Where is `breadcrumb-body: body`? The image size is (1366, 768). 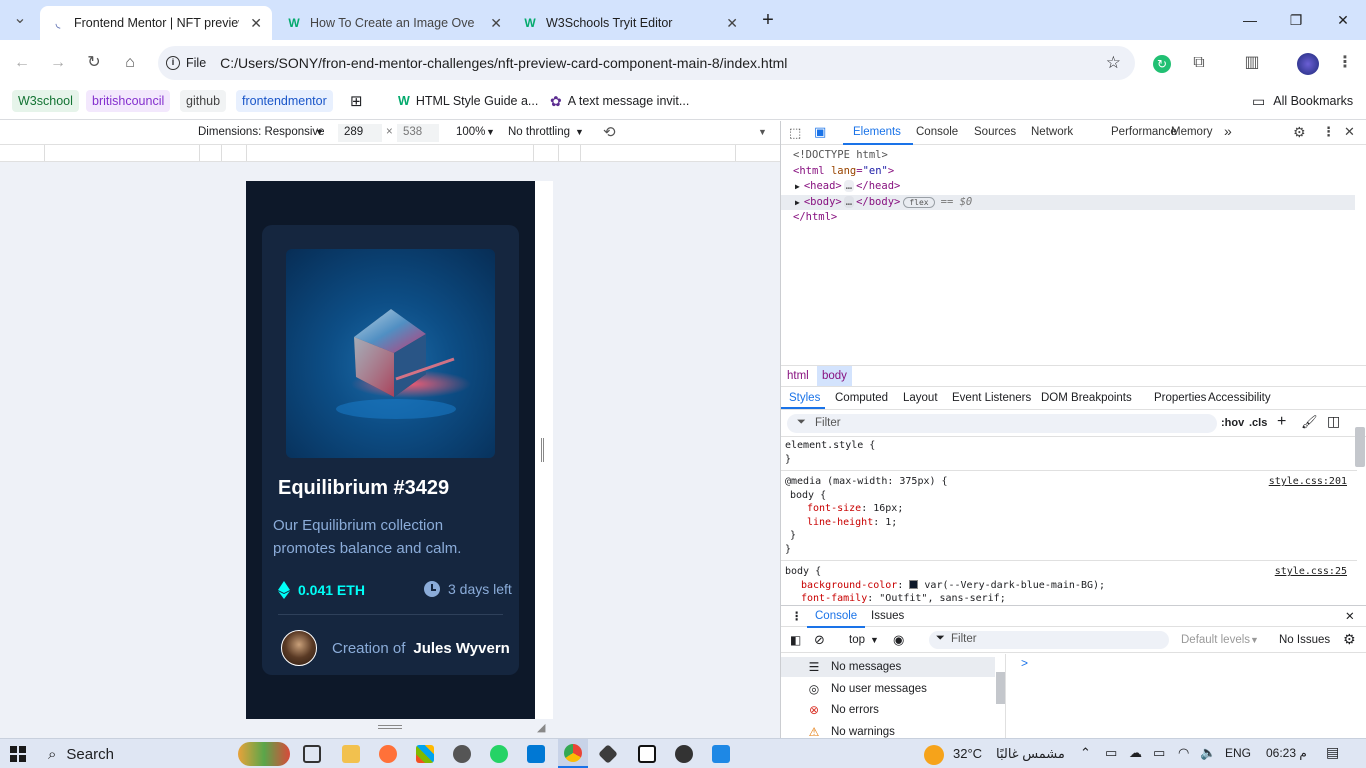 breadcrumb-body: body is located at coordinates (834, 376).